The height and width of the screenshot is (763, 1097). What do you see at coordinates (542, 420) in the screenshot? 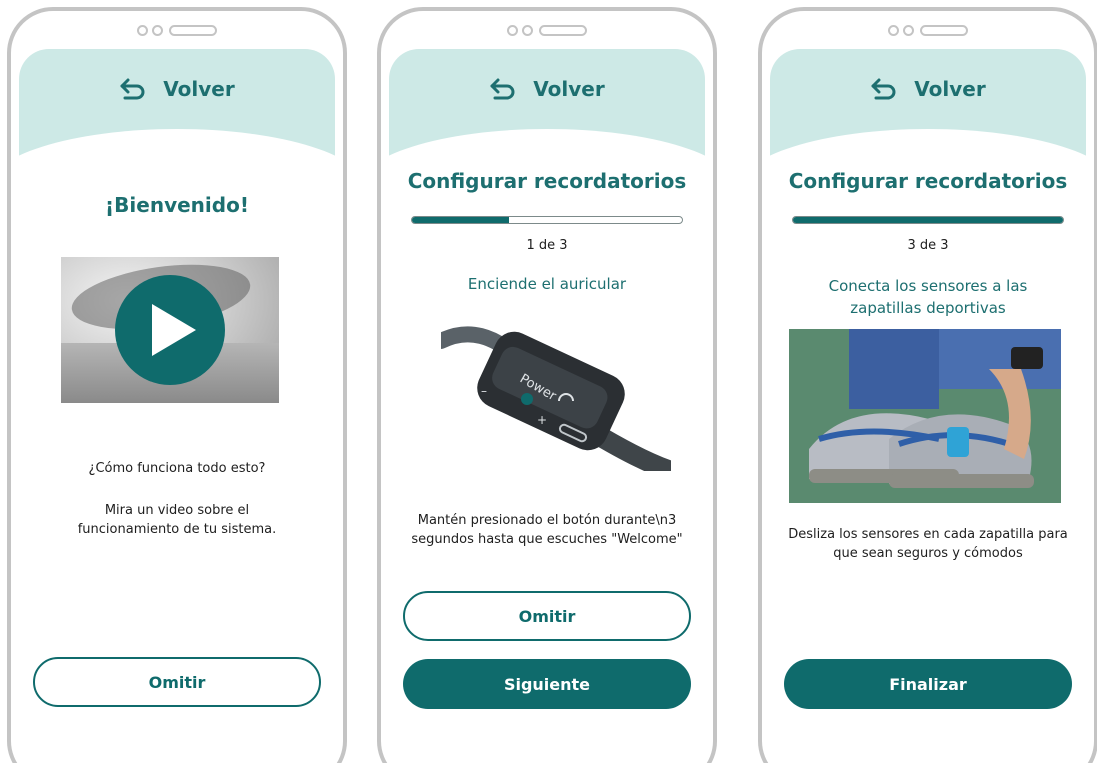
I see `volume-plus-label: +` at bounding box center [542, 420].